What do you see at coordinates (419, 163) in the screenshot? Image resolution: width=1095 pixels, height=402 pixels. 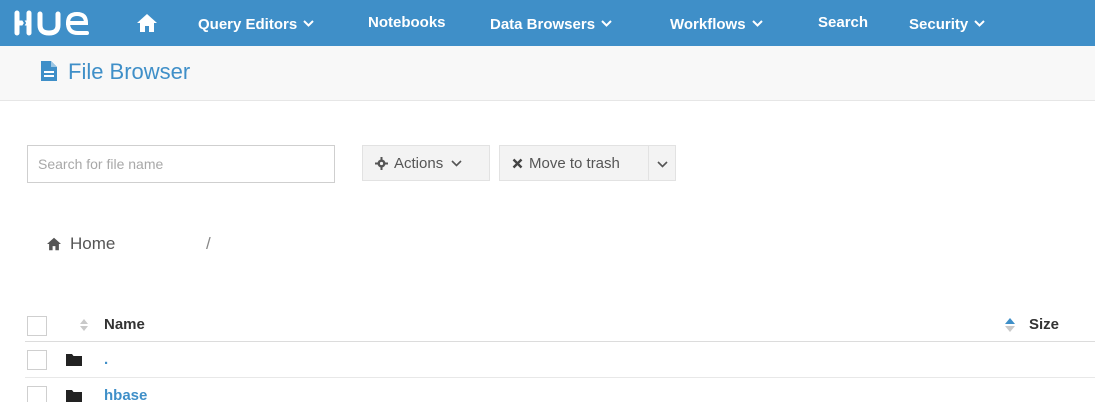 I see `actions-label: Actions` at bounding box center [419, 163].